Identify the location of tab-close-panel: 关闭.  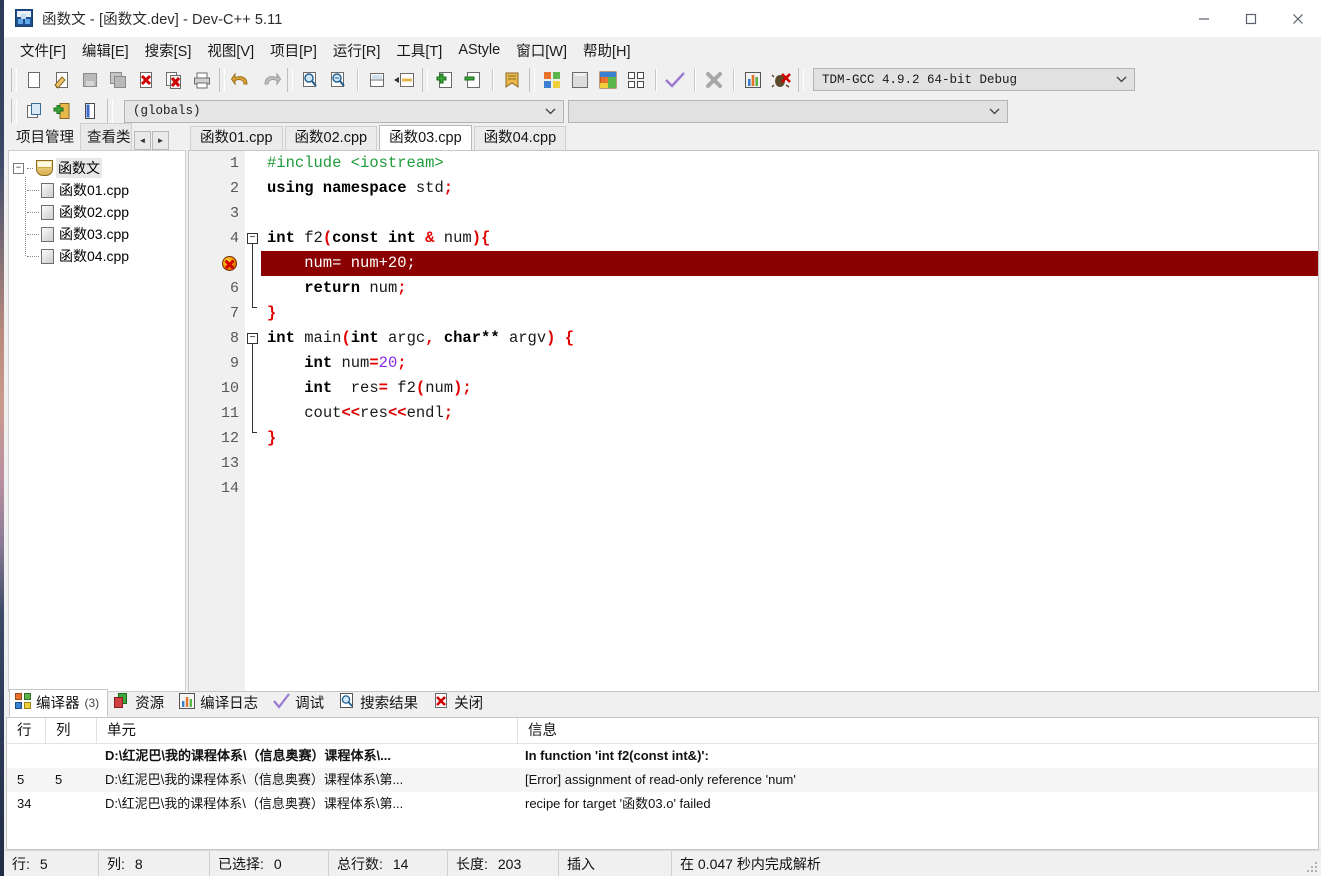
(459, 703).